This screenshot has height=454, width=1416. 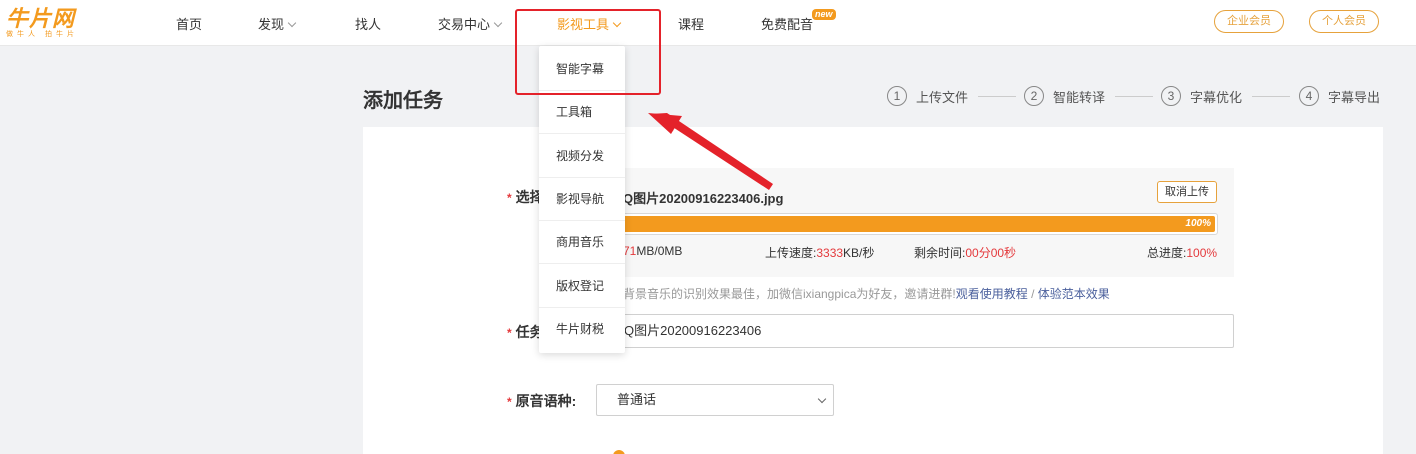 What do you see at coordinates (887, 331) in the screenshot?
I see `task-name-input: Q图片20200916223406` at bounding box center [887, 331].